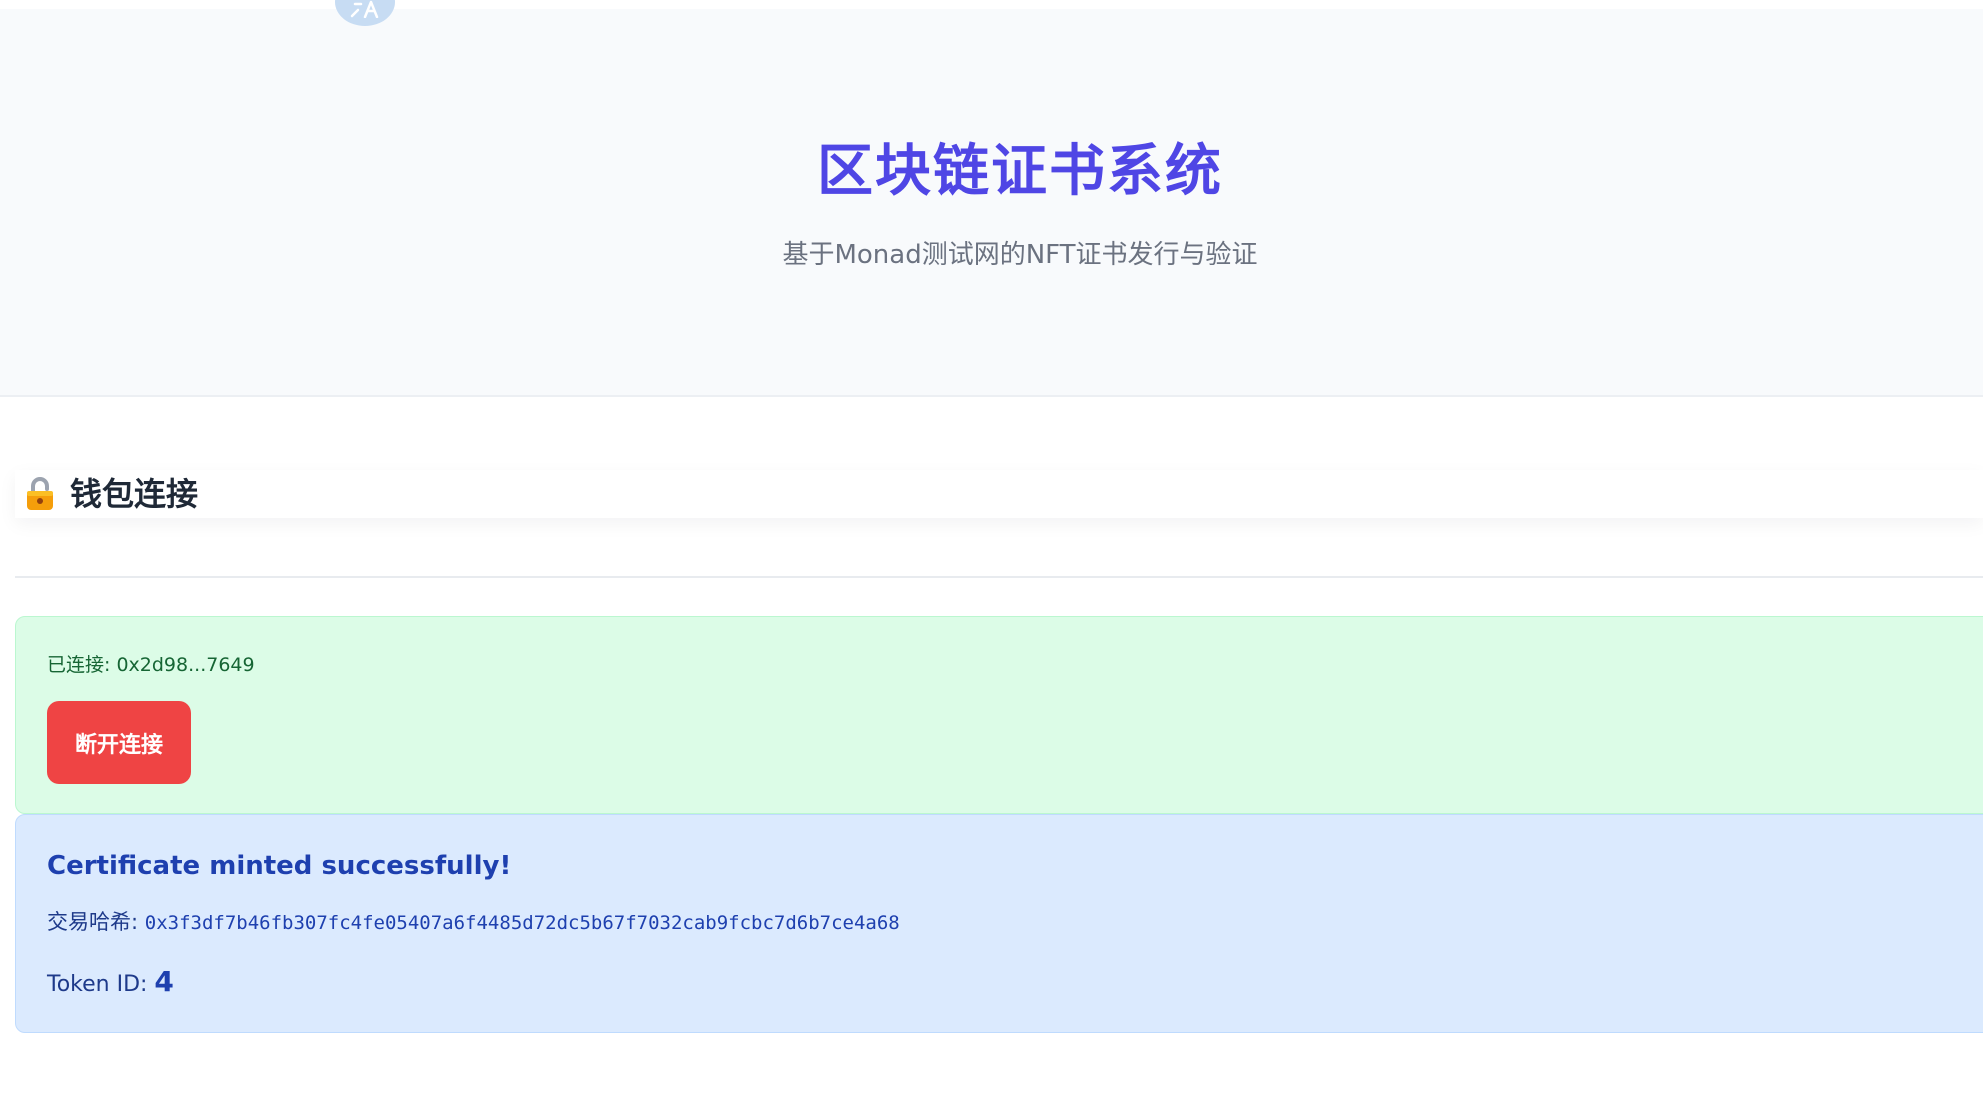 This screenshot has height=1114, width=1983. Describe the element at coordinates (134, 494) in the screenshot. I see `wallet-section-title: 钱包连接` at that location.